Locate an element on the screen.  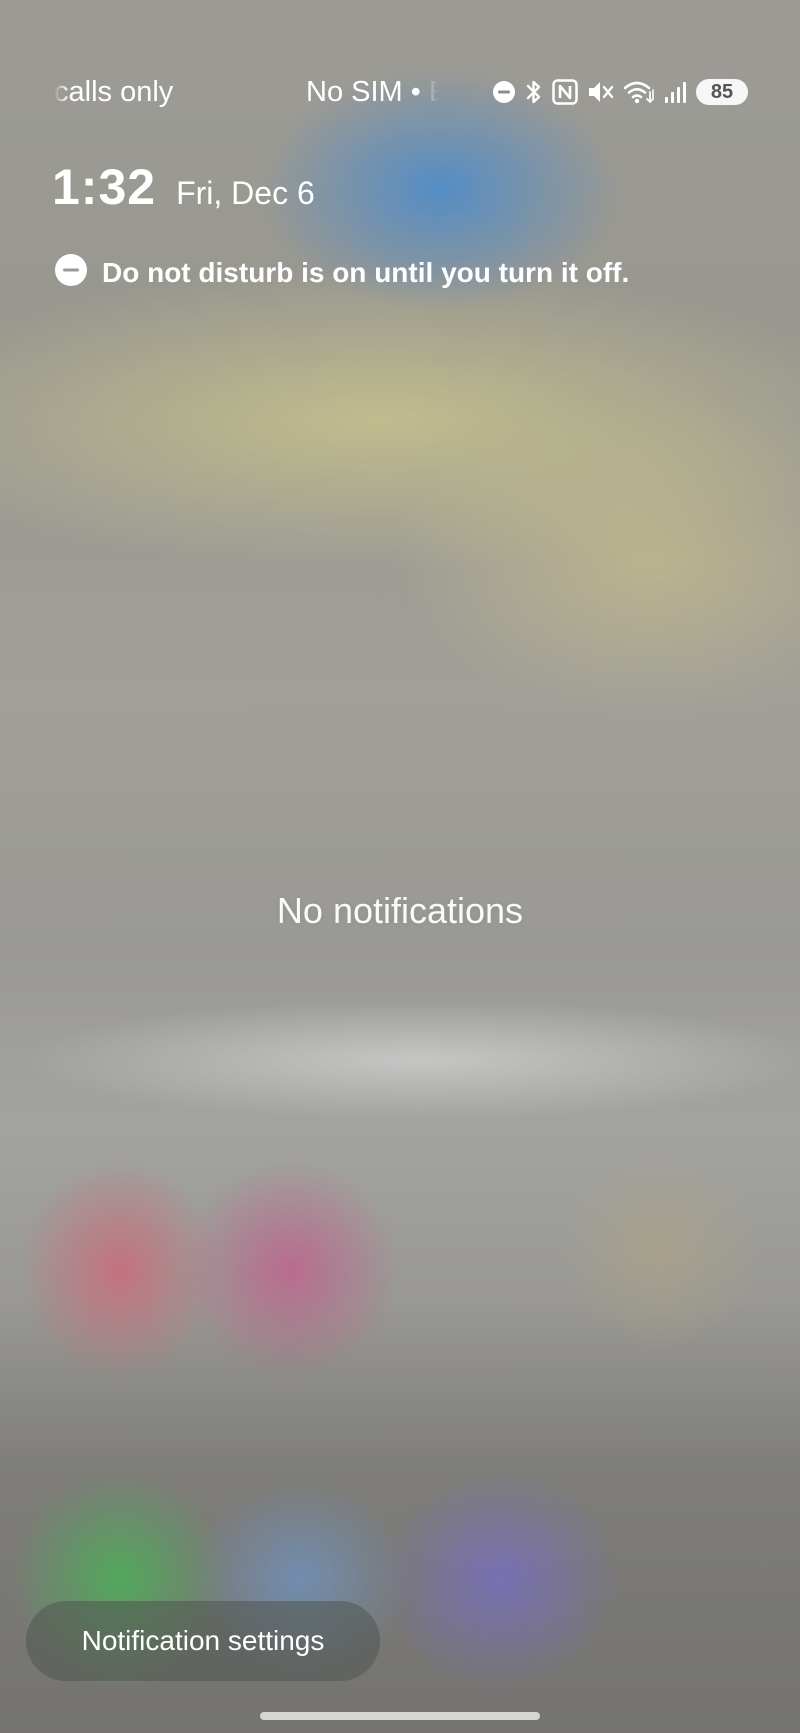
battery-indicator: 85 is located at coordinates (722, 92).